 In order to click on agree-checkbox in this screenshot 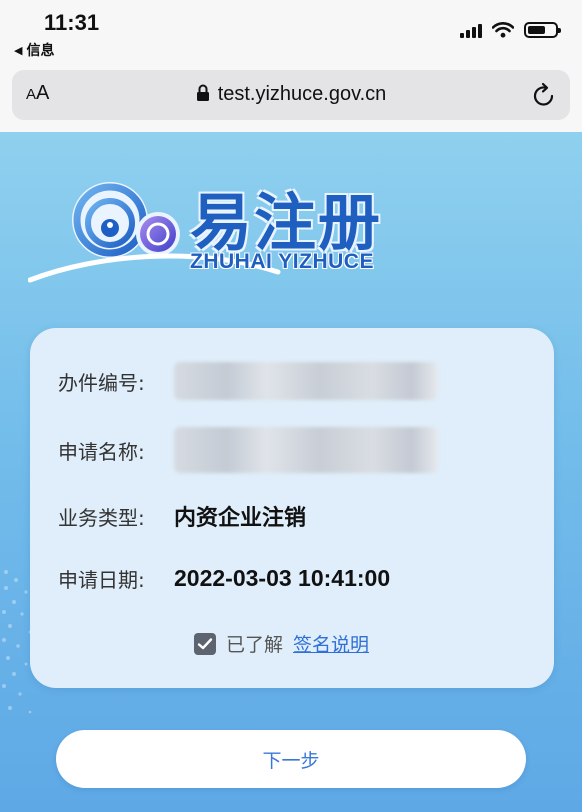, I will do `click(205, 643)`.